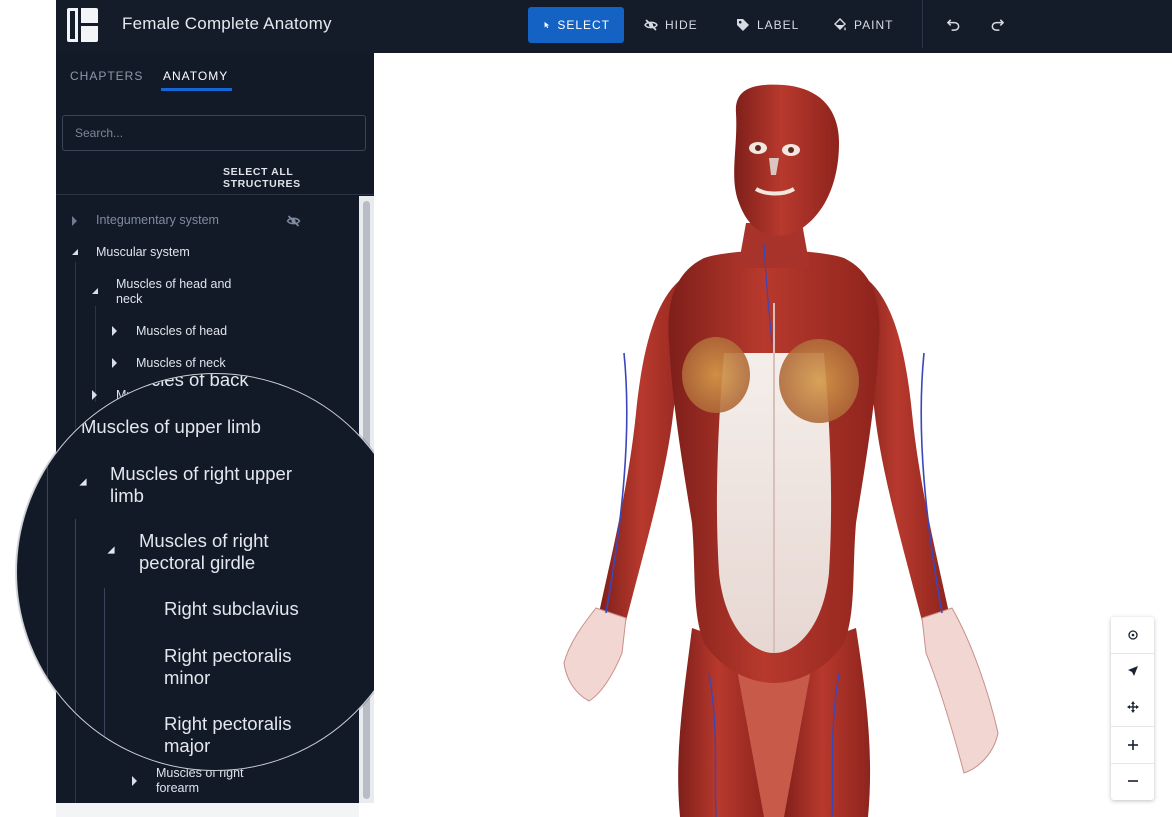  I want to click on paint-bucket-icon, so click(840, 24).